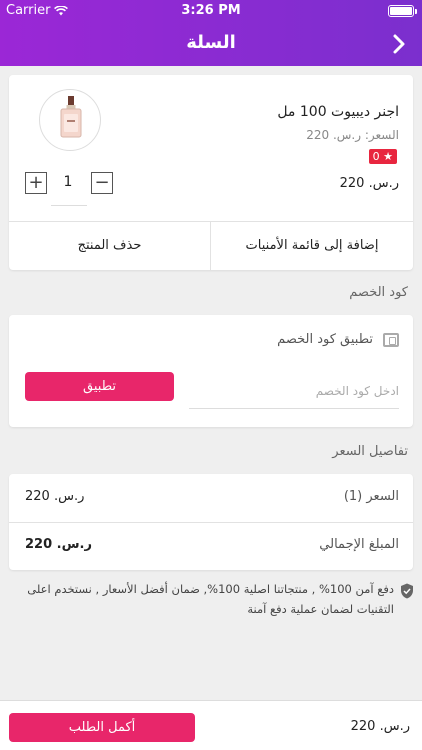 Image resolution: width=422 pixels, height=750 pixels. I want to click on add-to-wishlist-button: إضافة إلى قائمة الأمنيات, so click(312, 245).